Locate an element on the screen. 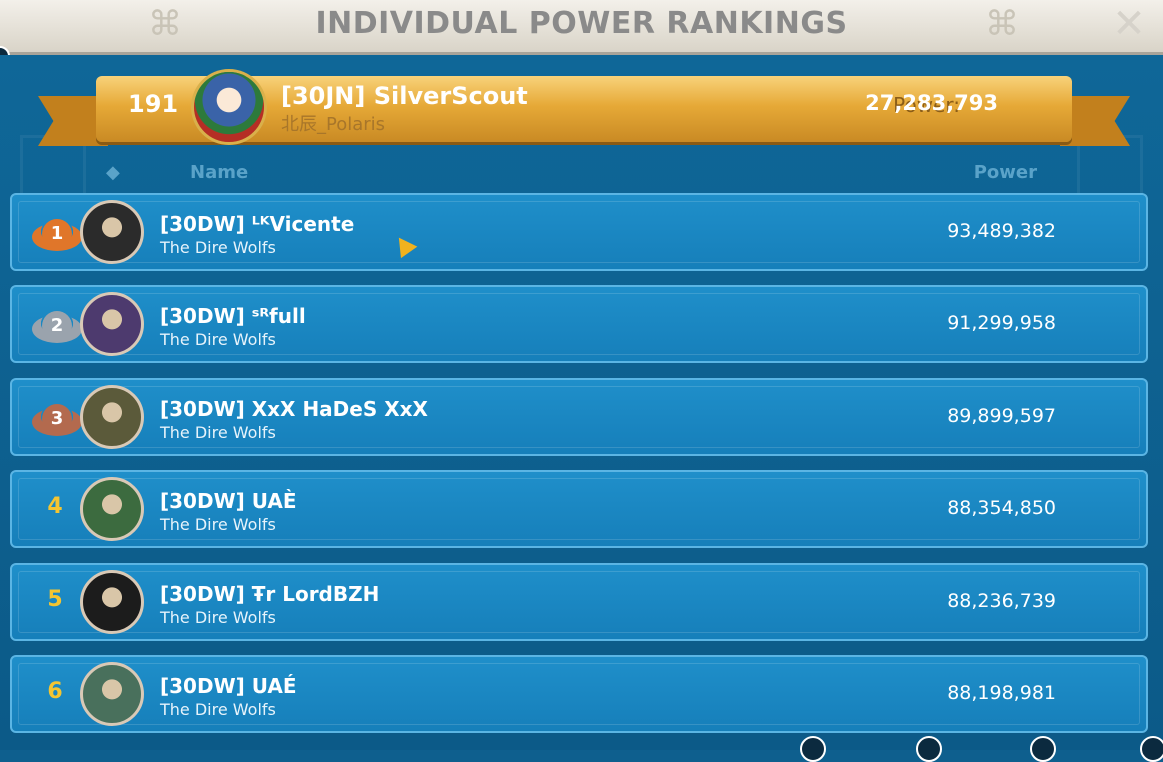  player-name: [30DW] ˢᴿfull is located at coordinates (233, 316).